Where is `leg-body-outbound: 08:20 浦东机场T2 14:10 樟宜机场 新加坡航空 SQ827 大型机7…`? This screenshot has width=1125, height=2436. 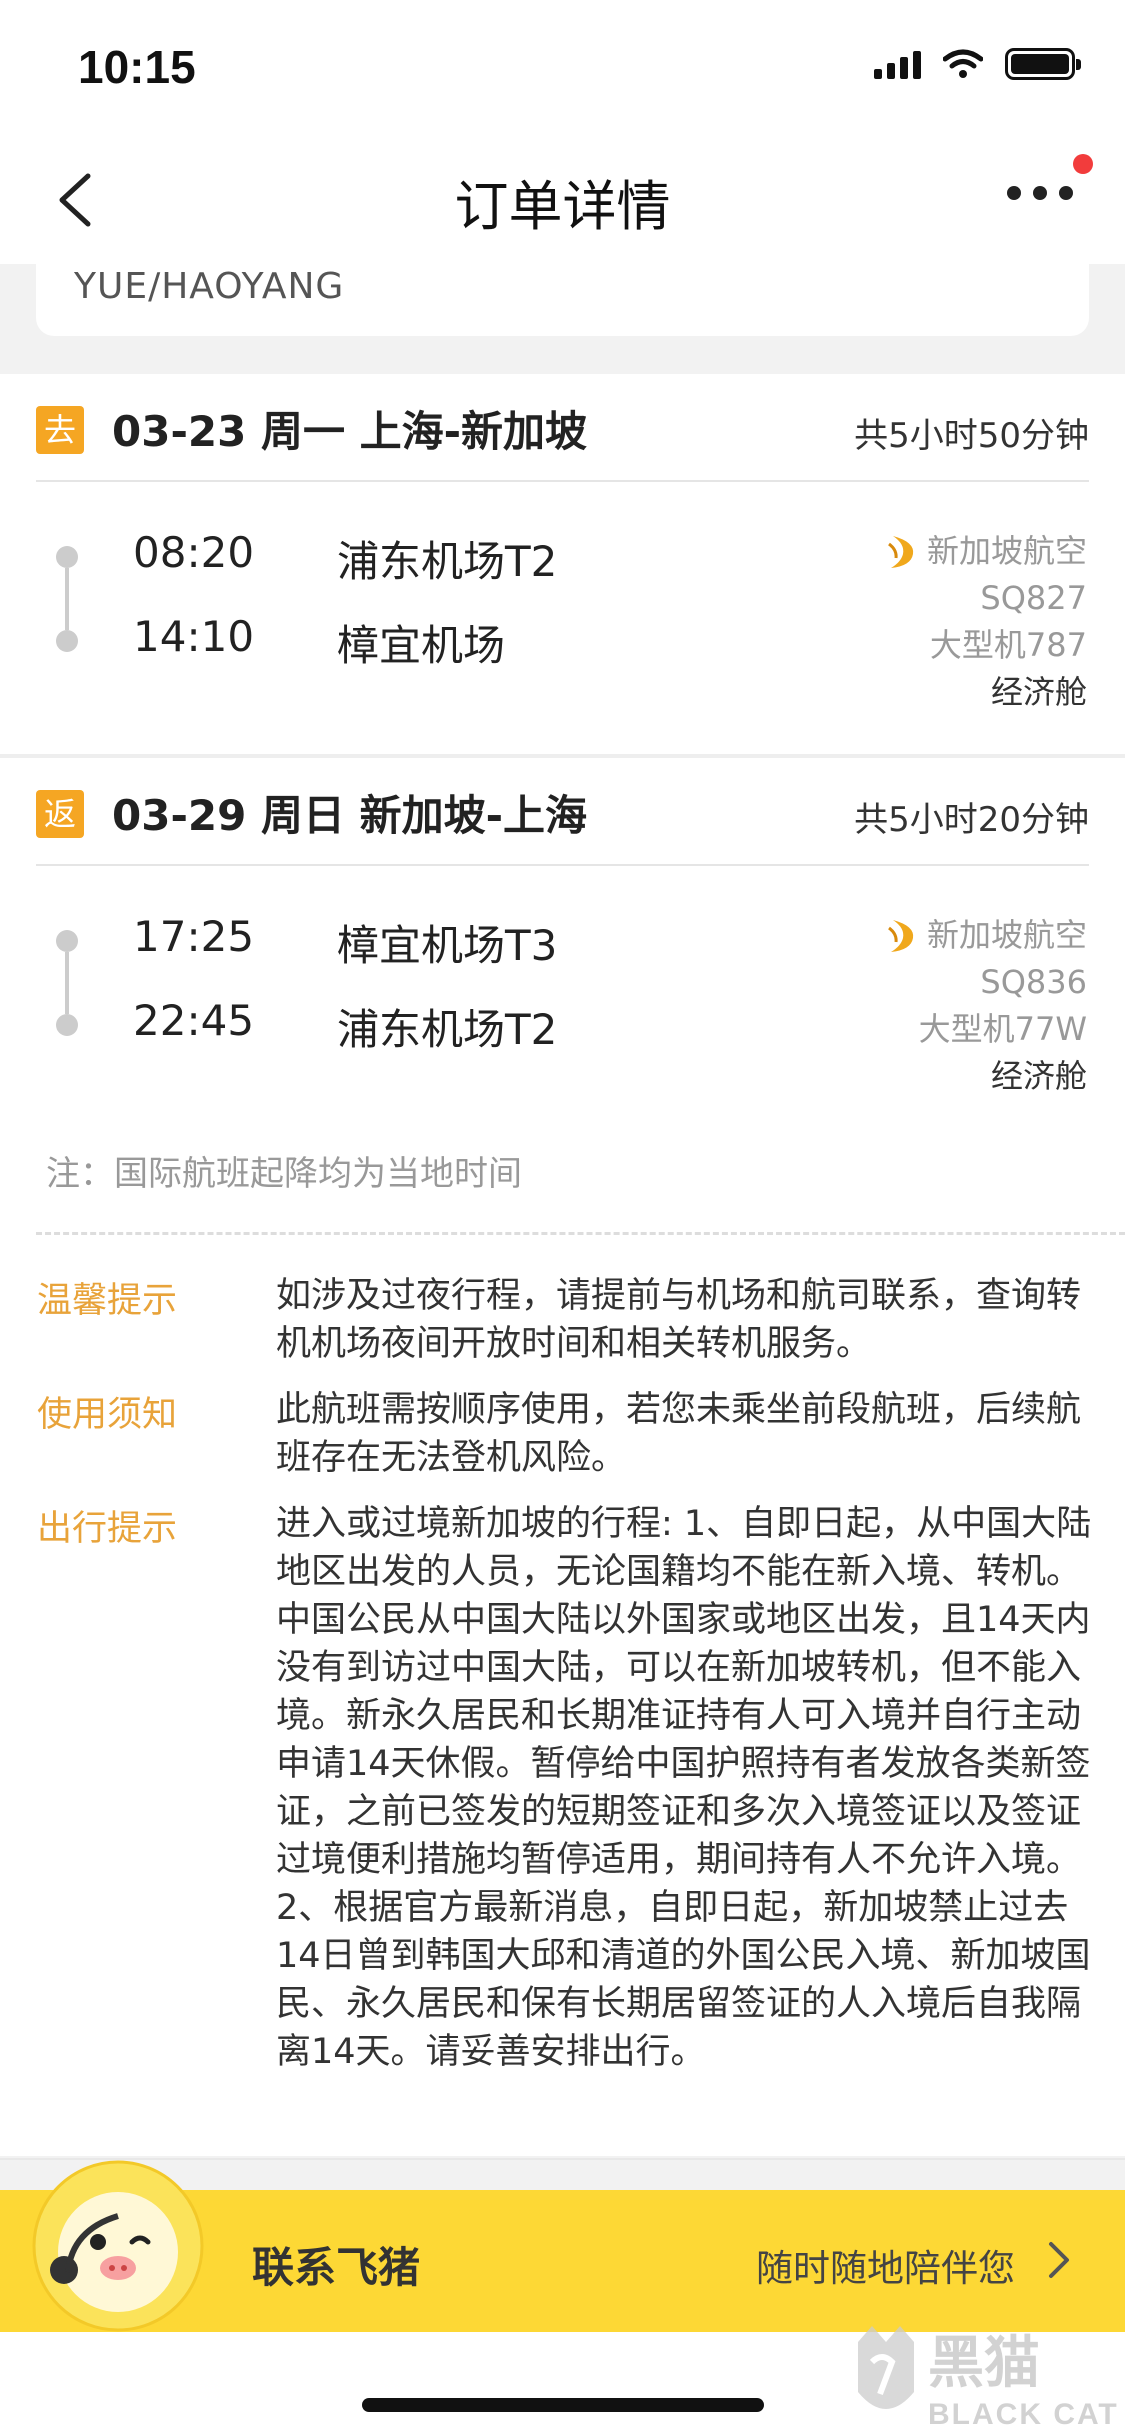 leg-body-outbound: 08:20 浦东机场T2 14:10 樟宜机场 新加坡航空 SQ827 大型机7… is located at coordinates (562, 613).